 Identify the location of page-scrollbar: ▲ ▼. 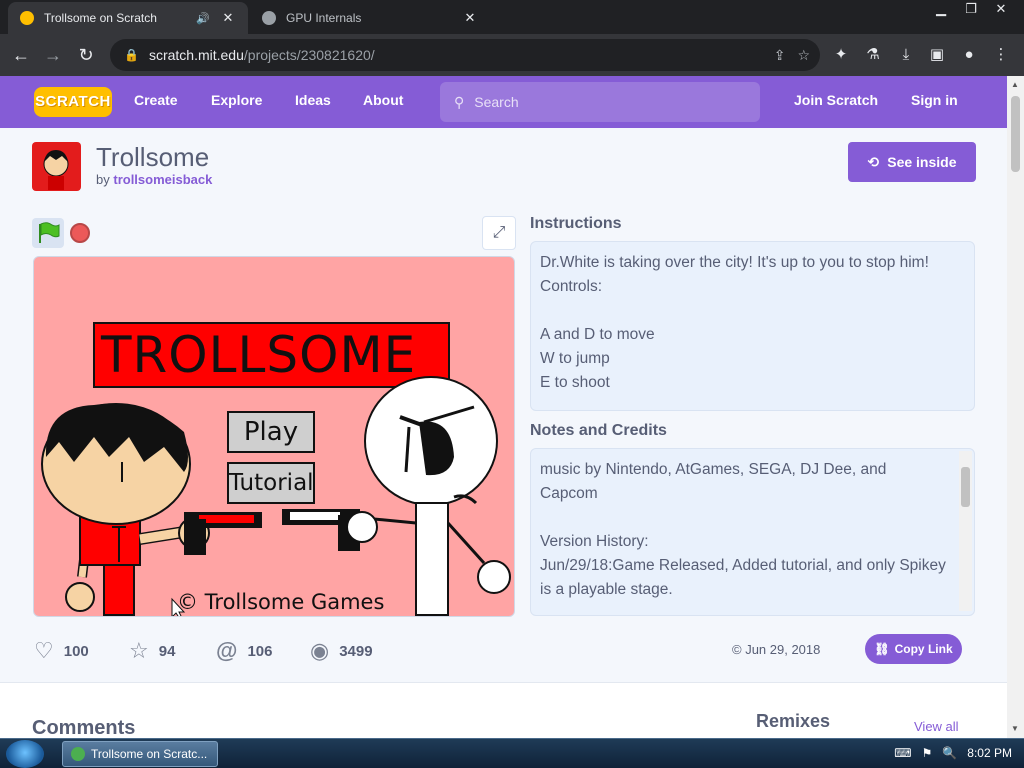
(1015, 407).